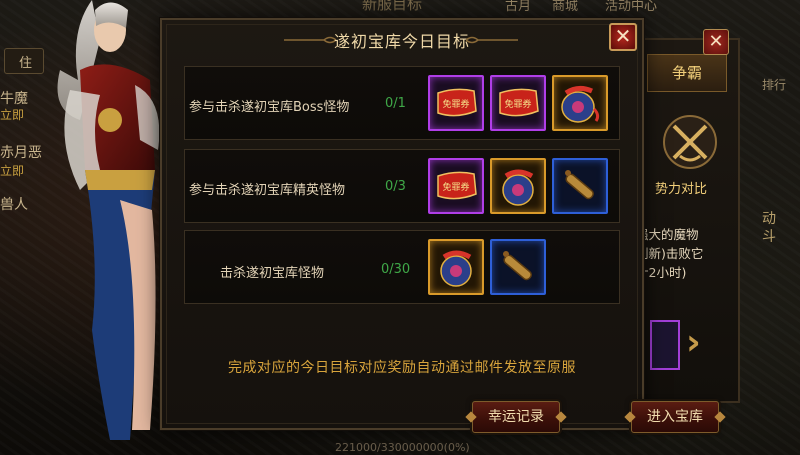 The height and width of the screenshot is (455, 800). What do you see at coordinates (272, 273) in the screenshot?
I see `goal-description: 击杀遂初宝库怪物` at bounding box center [272, 273].